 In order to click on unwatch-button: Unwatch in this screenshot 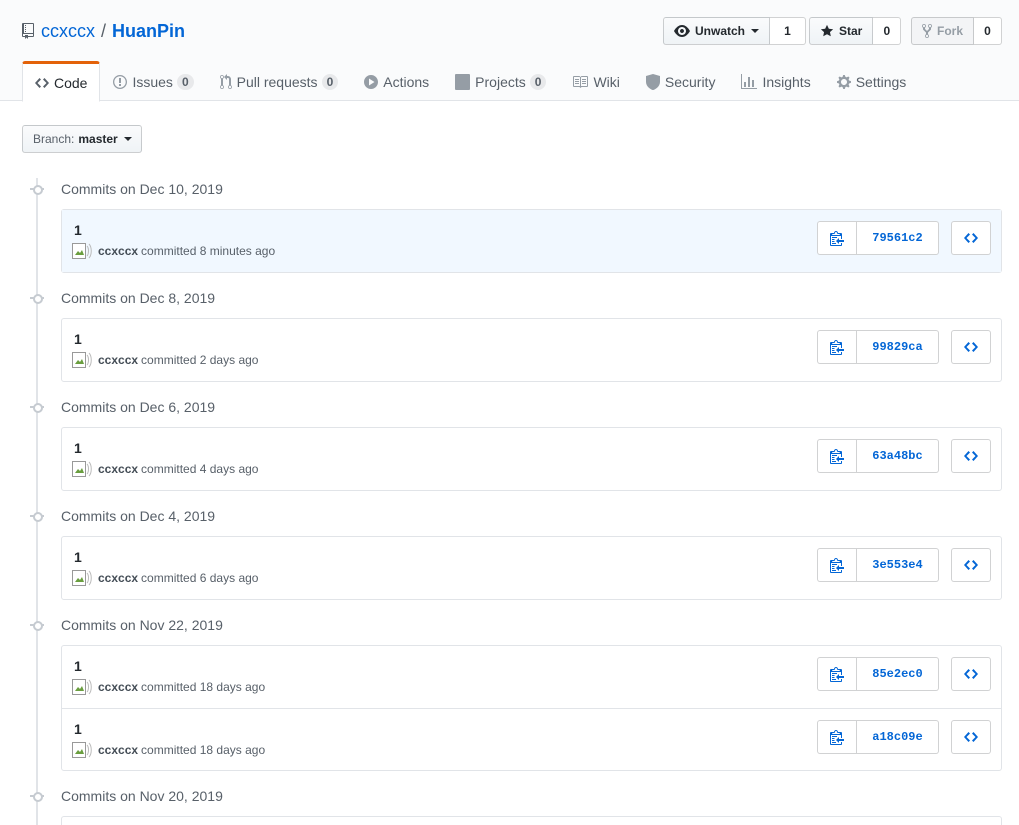, I will do `click(717, 31)`.